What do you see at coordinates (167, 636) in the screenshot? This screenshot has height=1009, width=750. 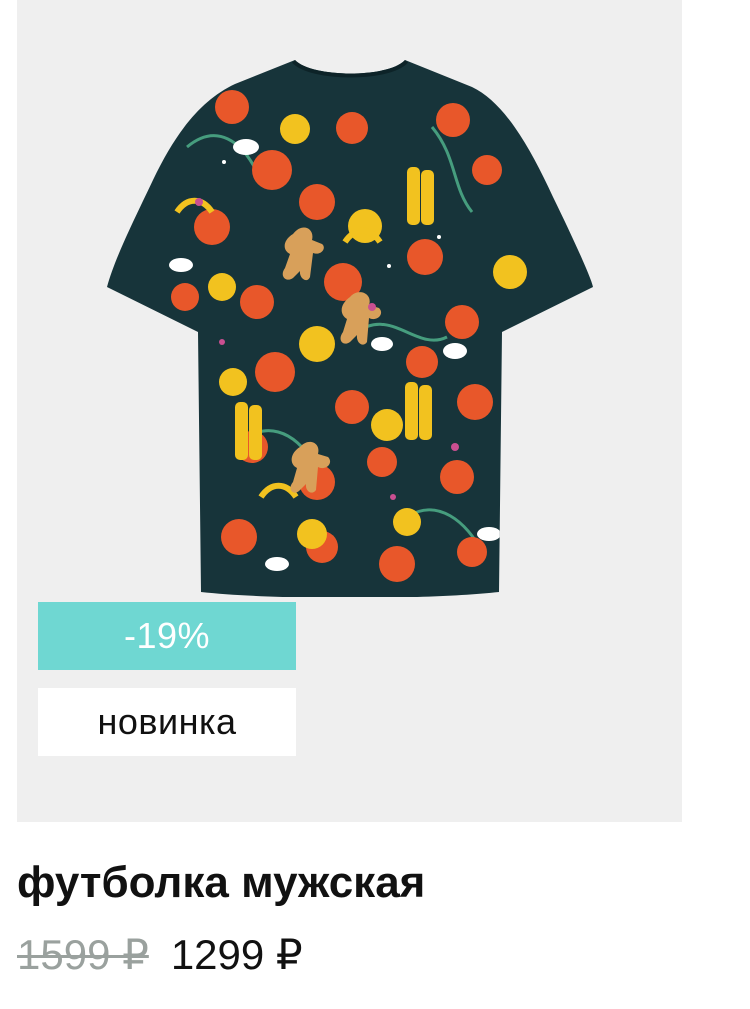 I see `discount-badge: -19%` at bounding box center [167, 636].